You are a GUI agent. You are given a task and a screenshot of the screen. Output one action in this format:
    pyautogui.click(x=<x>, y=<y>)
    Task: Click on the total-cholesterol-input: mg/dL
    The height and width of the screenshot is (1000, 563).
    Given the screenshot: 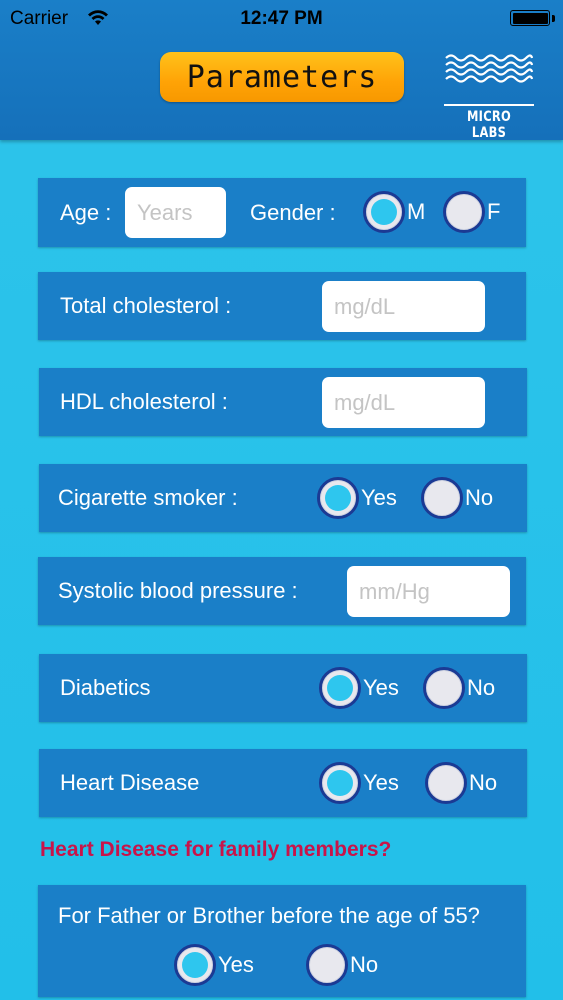 What is the action you would take?
    pyautogui.click(x=403, y=306)
    